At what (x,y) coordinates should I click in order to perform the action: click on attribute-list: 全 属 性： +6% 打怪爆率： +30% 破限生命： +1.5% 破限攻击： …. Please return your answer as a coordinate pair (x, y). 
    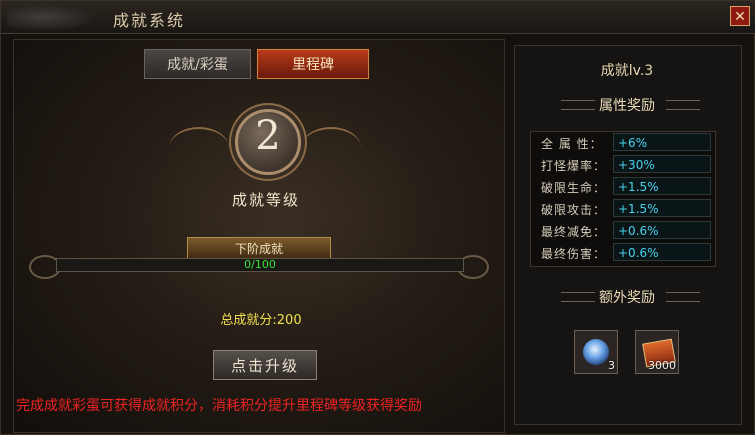
    Looking at the image, I should click on (623, 199).